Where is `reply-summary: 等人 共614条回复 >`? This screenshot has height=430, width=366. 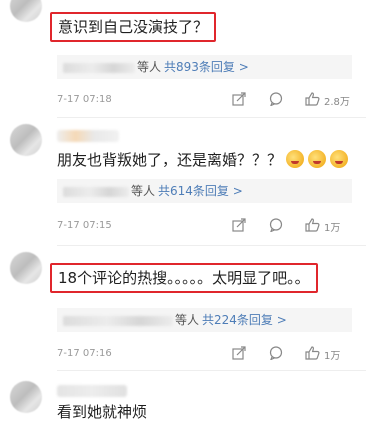
reply-summary: 等人 共614条回复 > is located at coordinates (204, 191).